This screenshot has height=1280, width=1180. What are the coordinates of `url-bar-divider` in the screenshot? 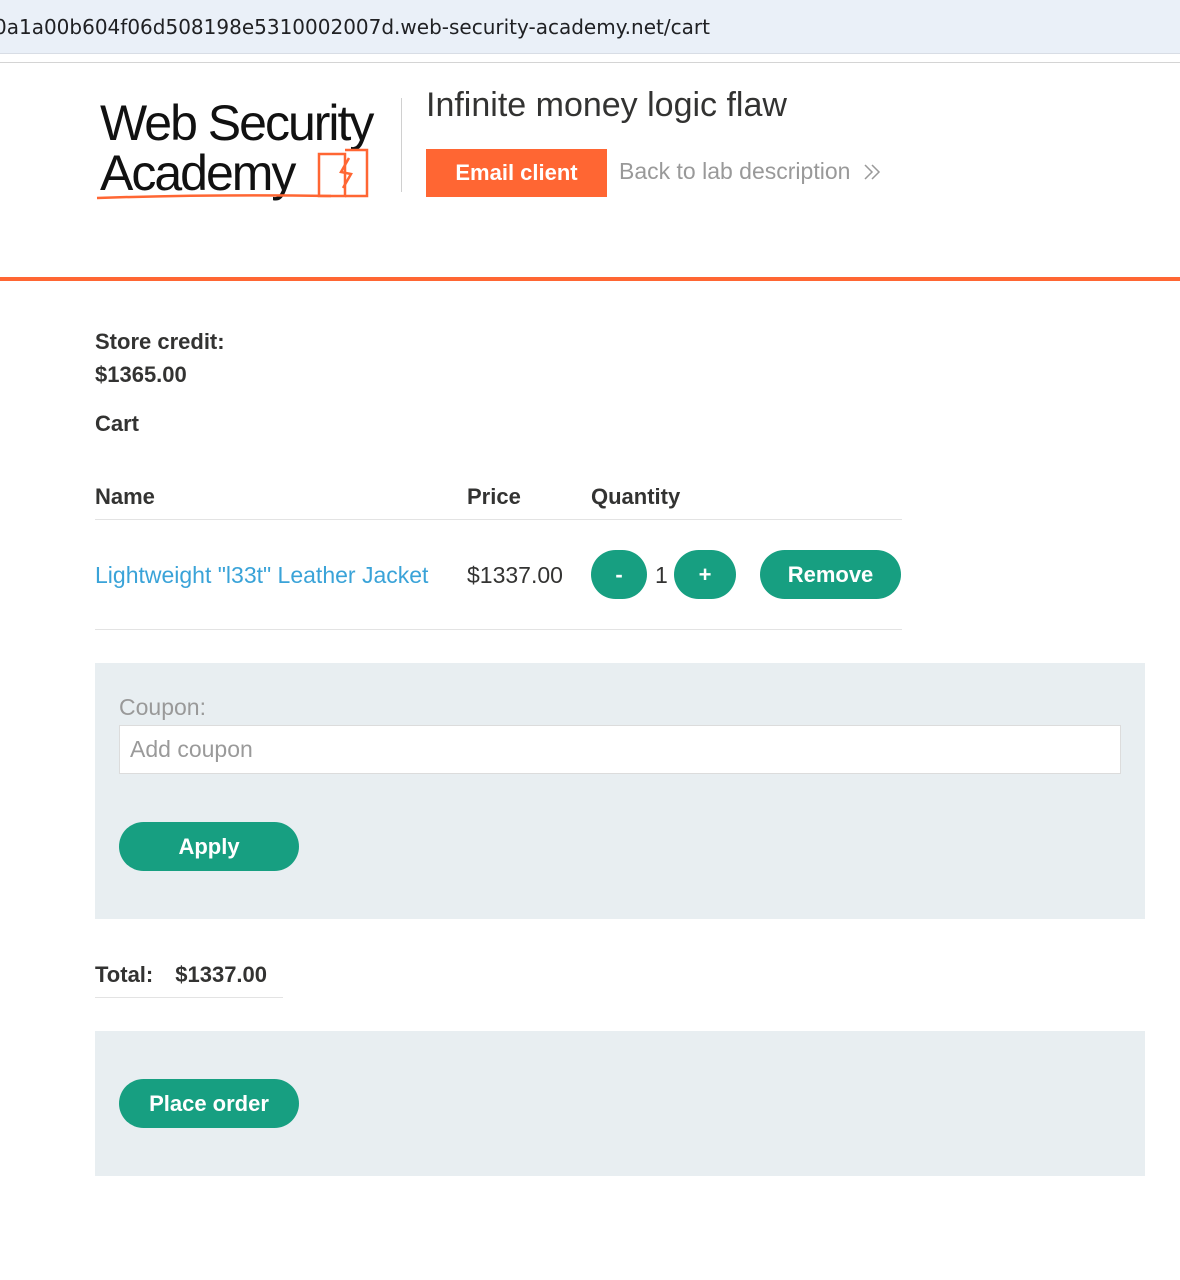 It's located at (590, 62).